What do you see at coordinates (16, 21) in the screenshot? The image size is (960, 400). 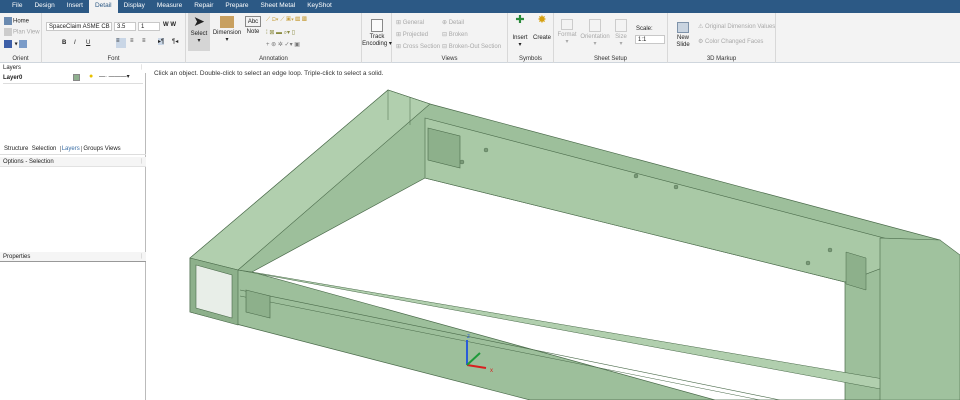 I see `home-button: Home` at bounding box center [16, 21].